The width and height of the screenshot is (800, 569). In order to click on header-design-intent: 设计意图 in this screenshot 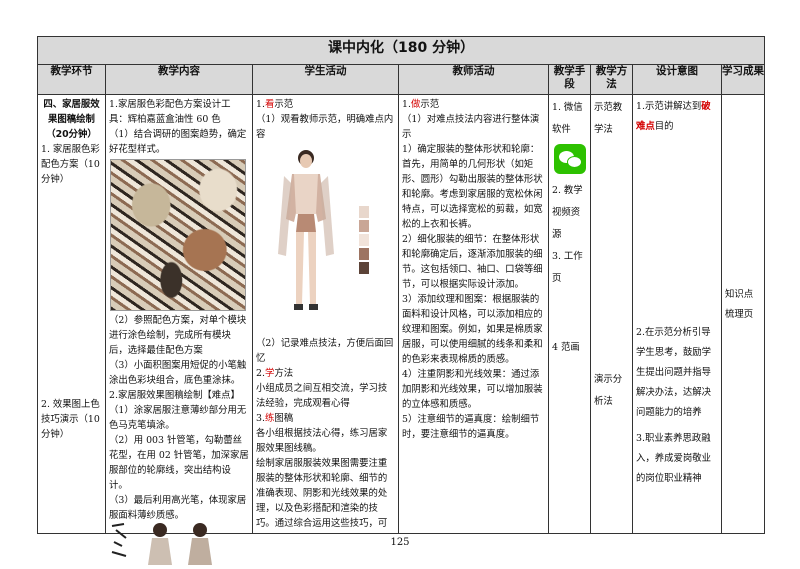, I will do `click(677, 79)`.